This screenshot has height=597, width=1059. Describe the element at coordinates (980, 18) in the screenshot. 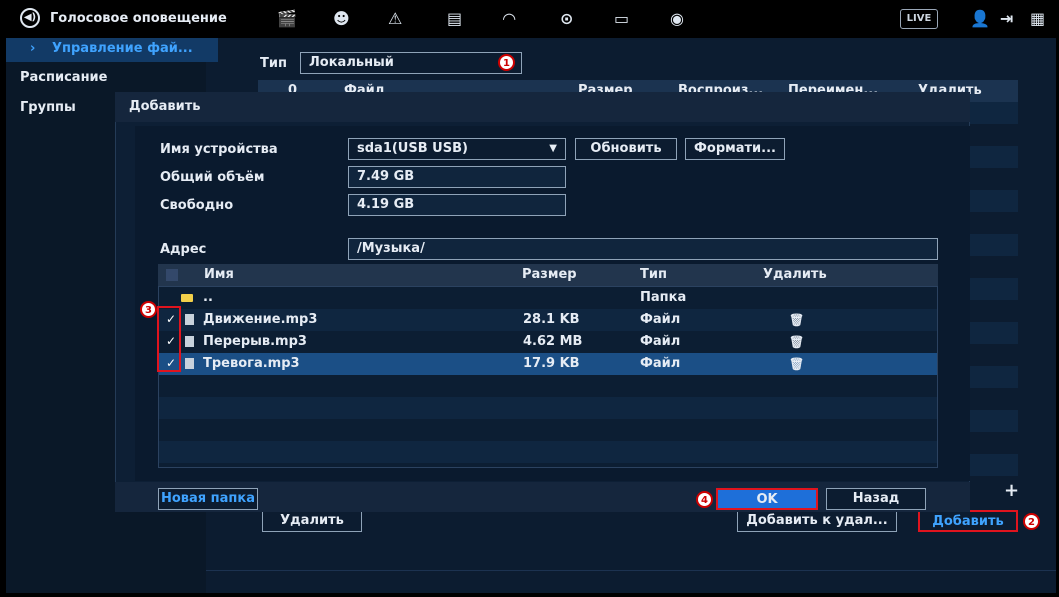

I see `user-icon: 👤` at that location.